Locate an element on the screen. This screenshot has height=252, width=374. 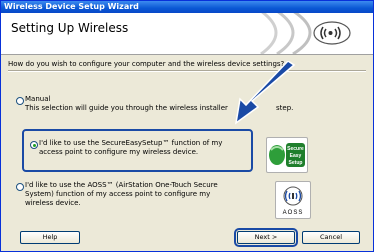
option-manual-label: Manual is located at coordinates (37, 99).